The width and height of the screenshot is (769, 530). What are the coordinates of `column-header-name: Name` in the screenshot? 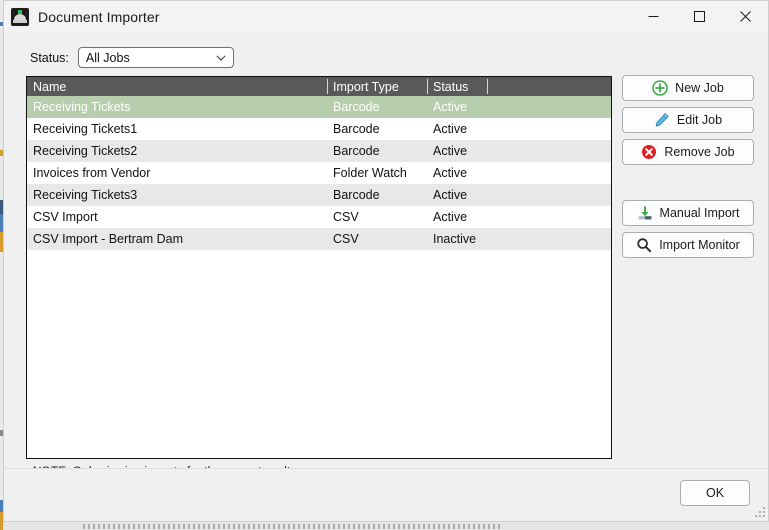 It's located at (177, 86).